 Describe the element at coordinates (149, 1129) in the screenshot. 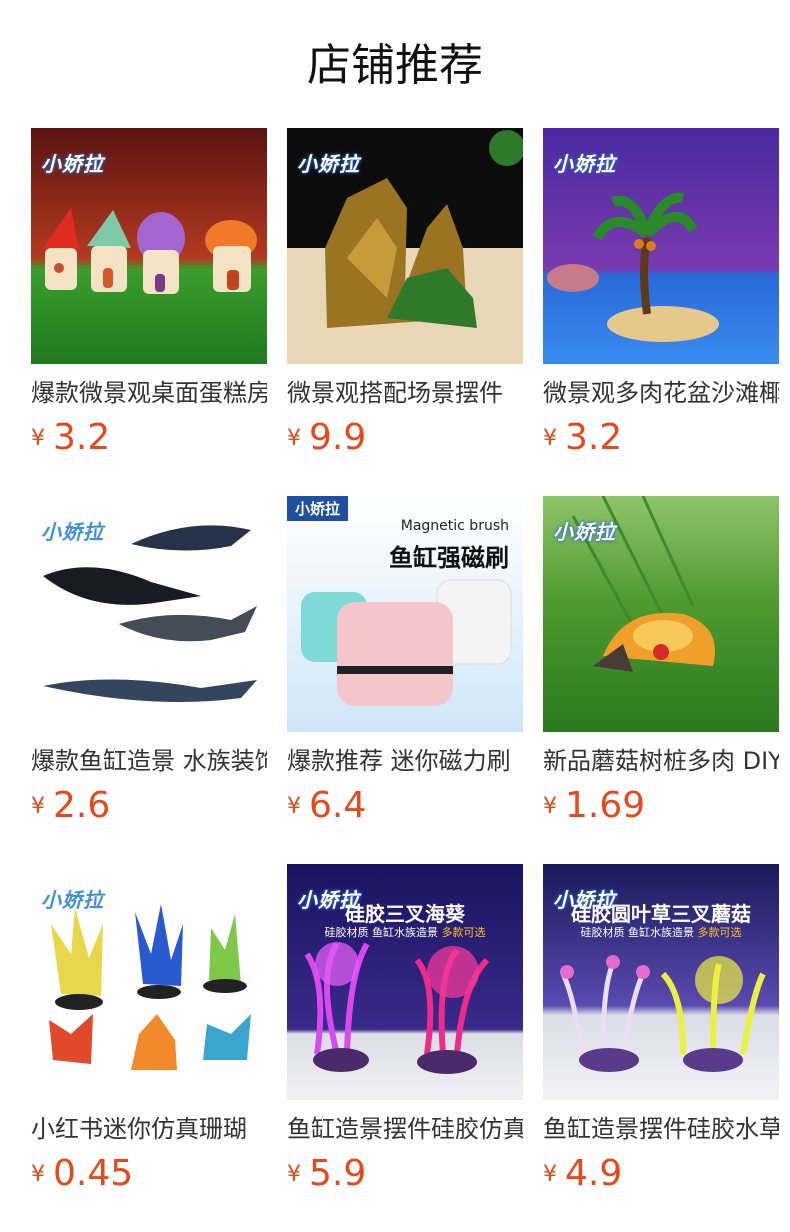

I see `product-name: 小红书迷你仿真珊瑚` at that location.